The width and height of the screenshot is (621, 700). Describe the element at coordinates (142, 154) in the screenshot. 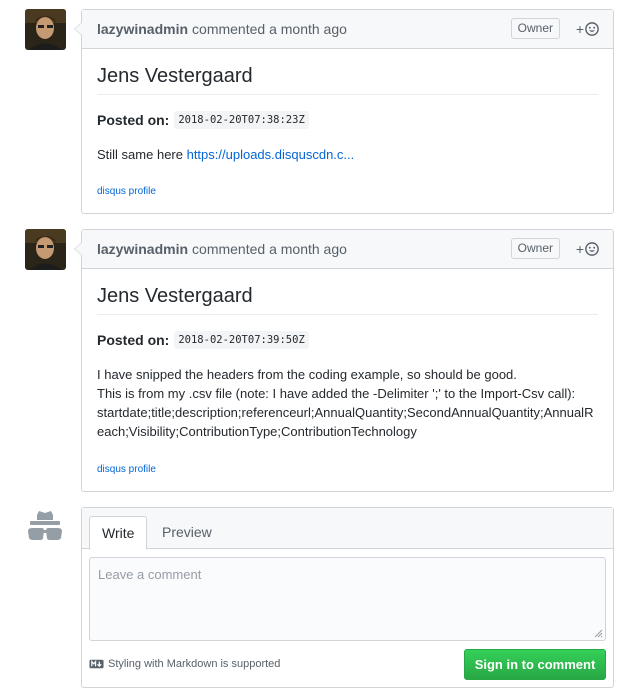

I see `comment-text-prefix: Still same here` at that location.